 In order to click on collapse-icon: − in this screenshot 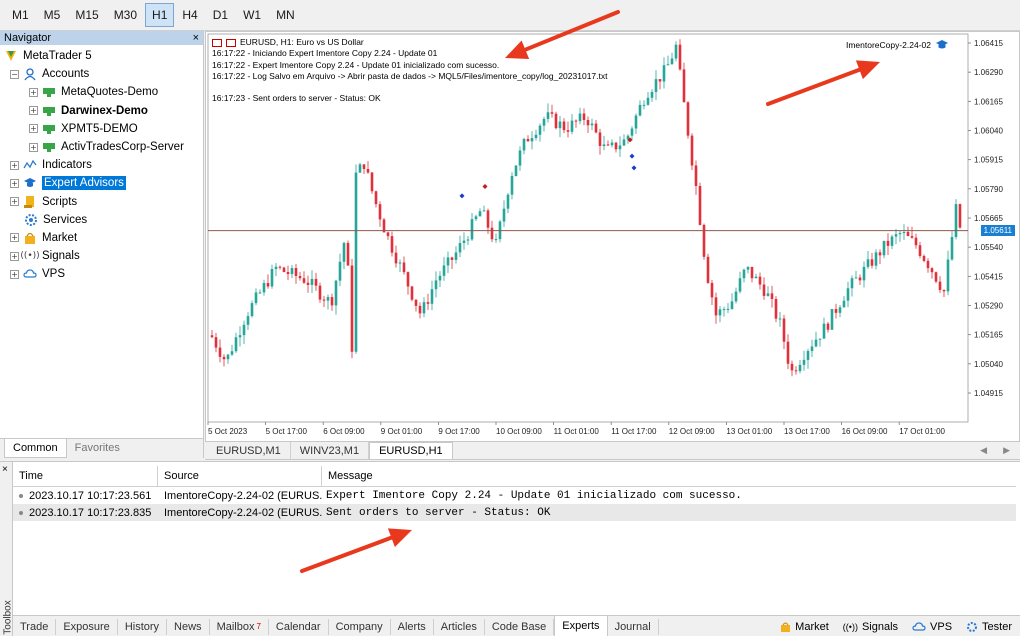, I will do `click(14, 74)`.